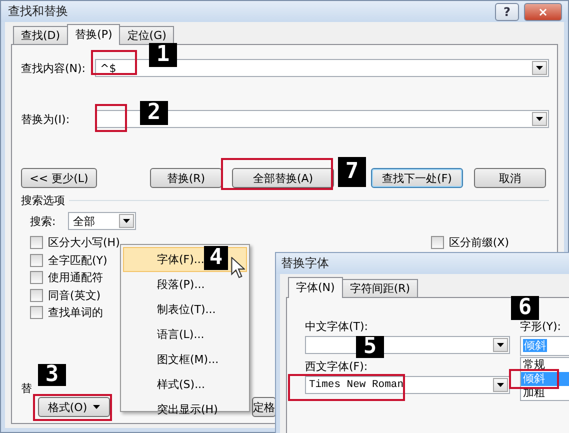  What do you see at coordinates (75, 312) in the screenshot?
I see `checkbox-label: 查找单词的` at bounding box center [75, 312].